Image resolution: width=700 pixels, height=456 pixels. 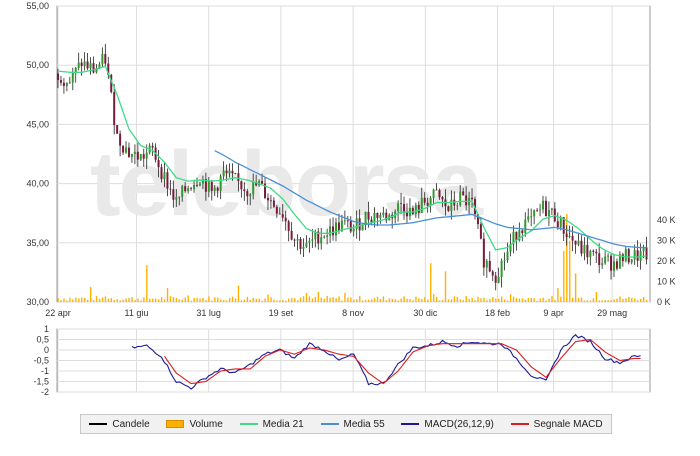 What do you see at coordinates (519, 424) in the screenshot?
I see `legend-swatch-segnale-macd` at bounding box center [519, 424].